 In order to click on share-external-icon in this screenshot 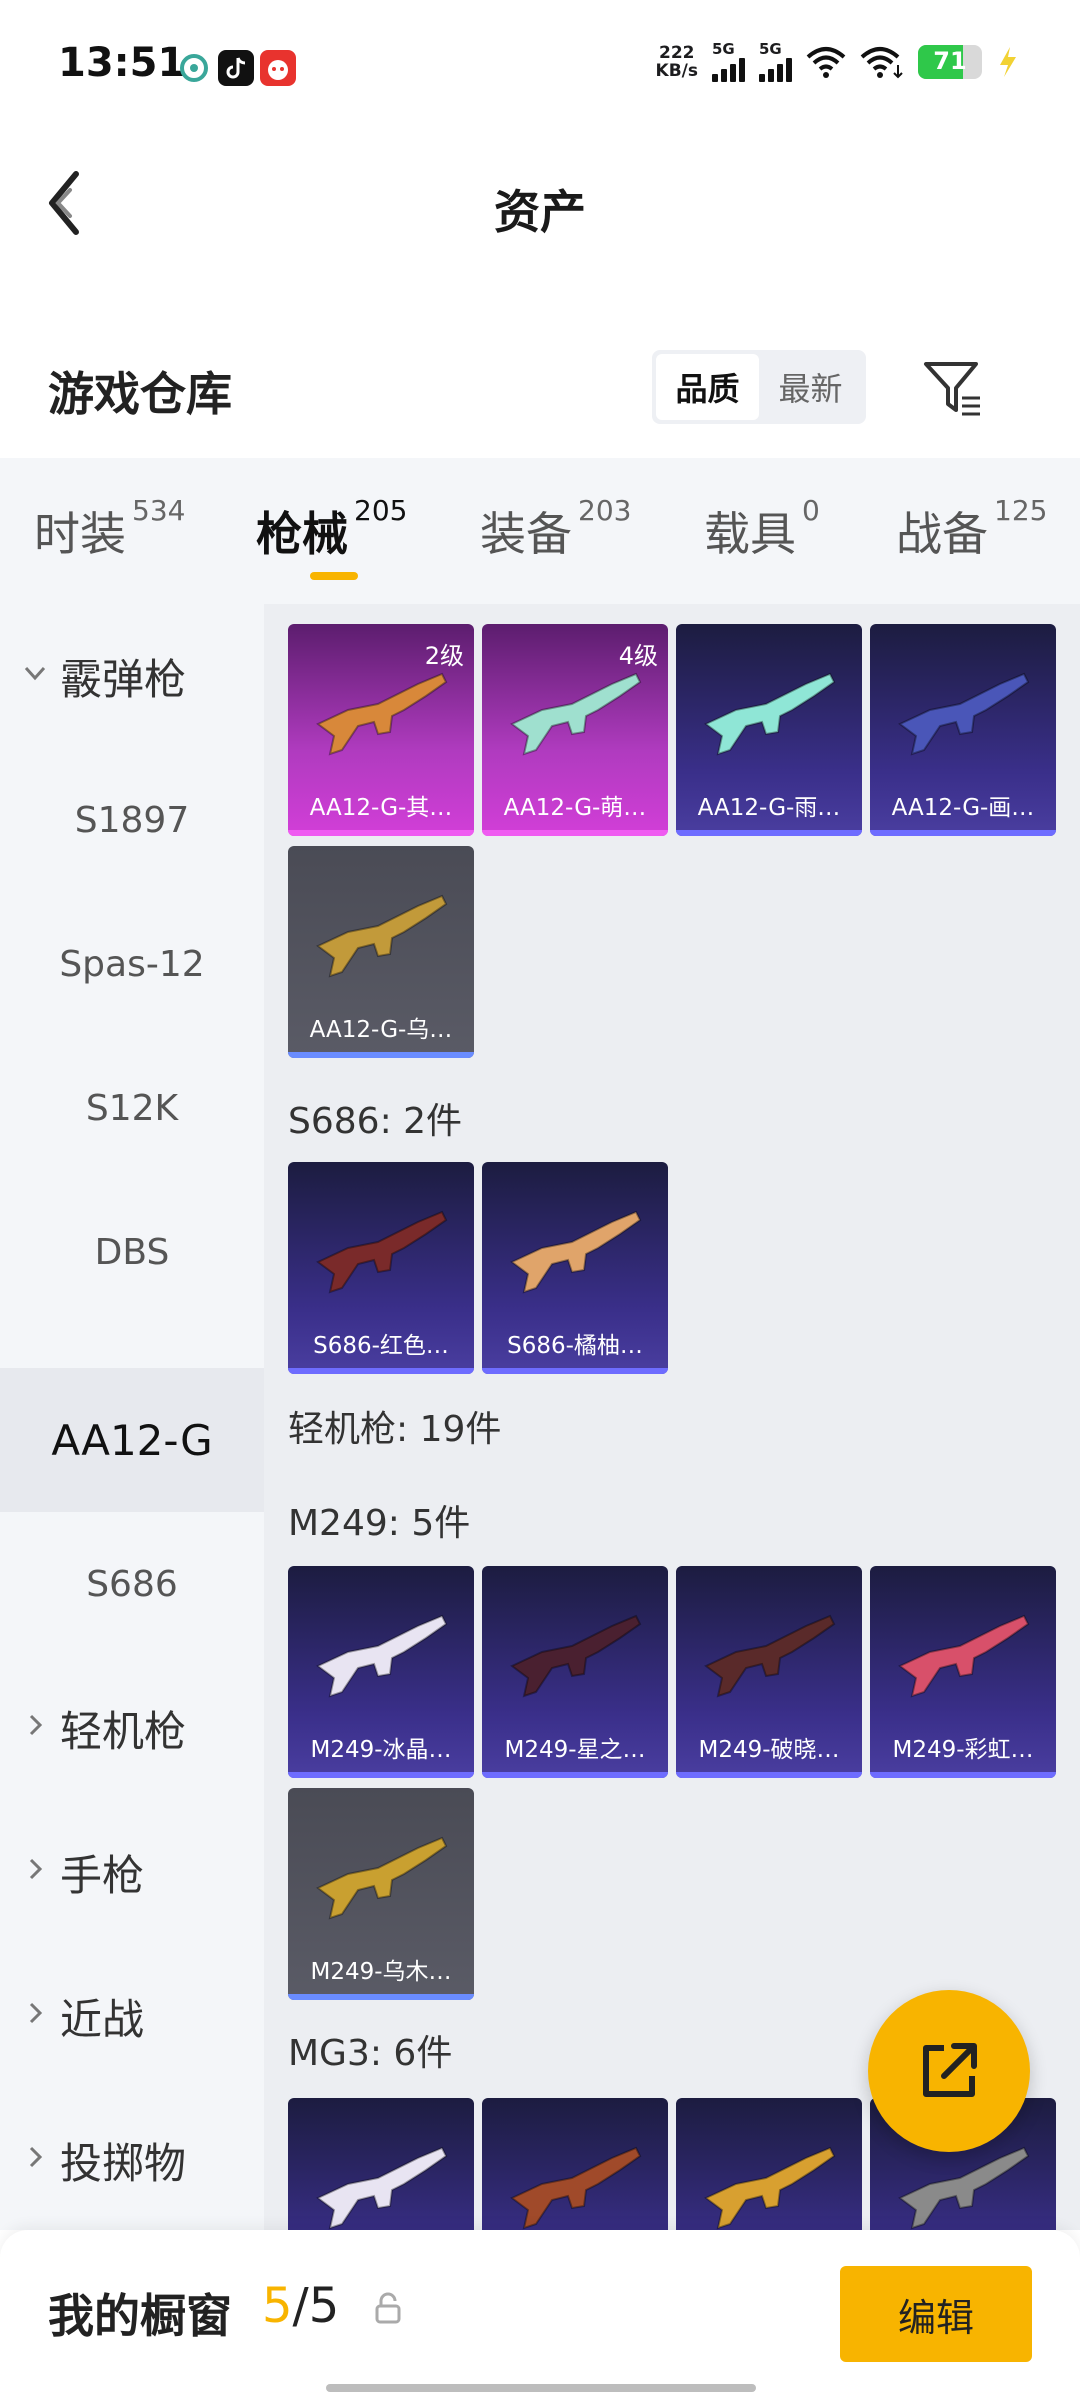, I will do `click(950, 2070)`.